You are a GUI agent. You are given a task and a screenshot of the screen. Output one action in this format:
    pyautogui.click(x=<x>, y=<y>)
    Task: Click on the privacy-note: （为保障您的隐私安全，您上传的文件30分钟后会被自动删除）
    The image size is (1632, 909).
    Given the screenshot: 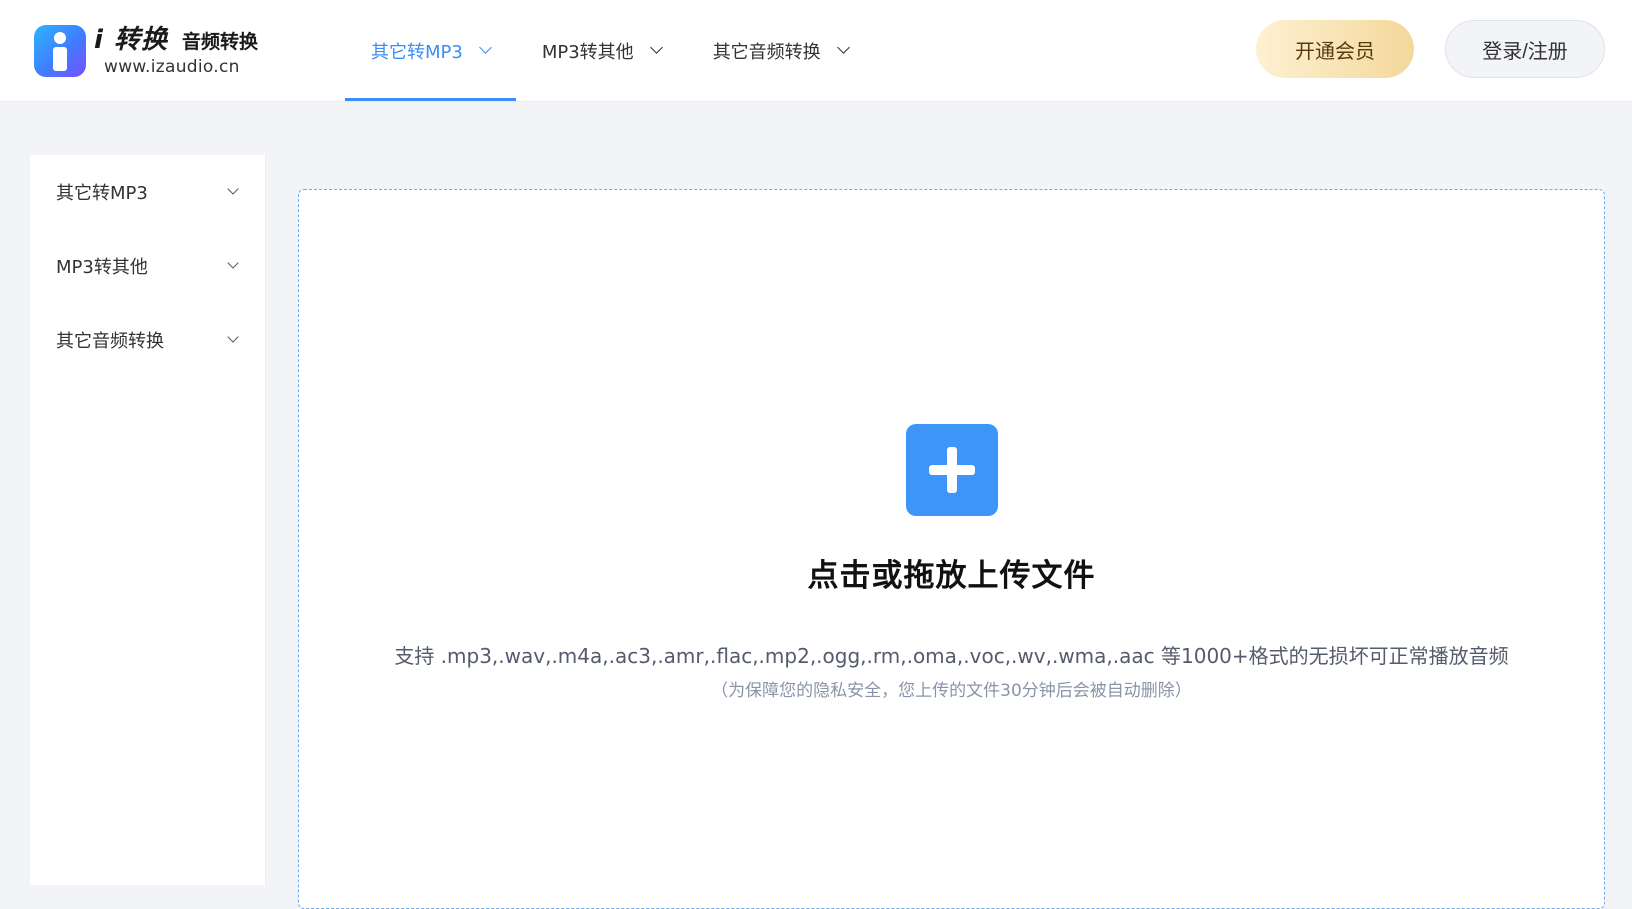 What is the action you would take?
    pyautogui.click(x=951, y=691)
    